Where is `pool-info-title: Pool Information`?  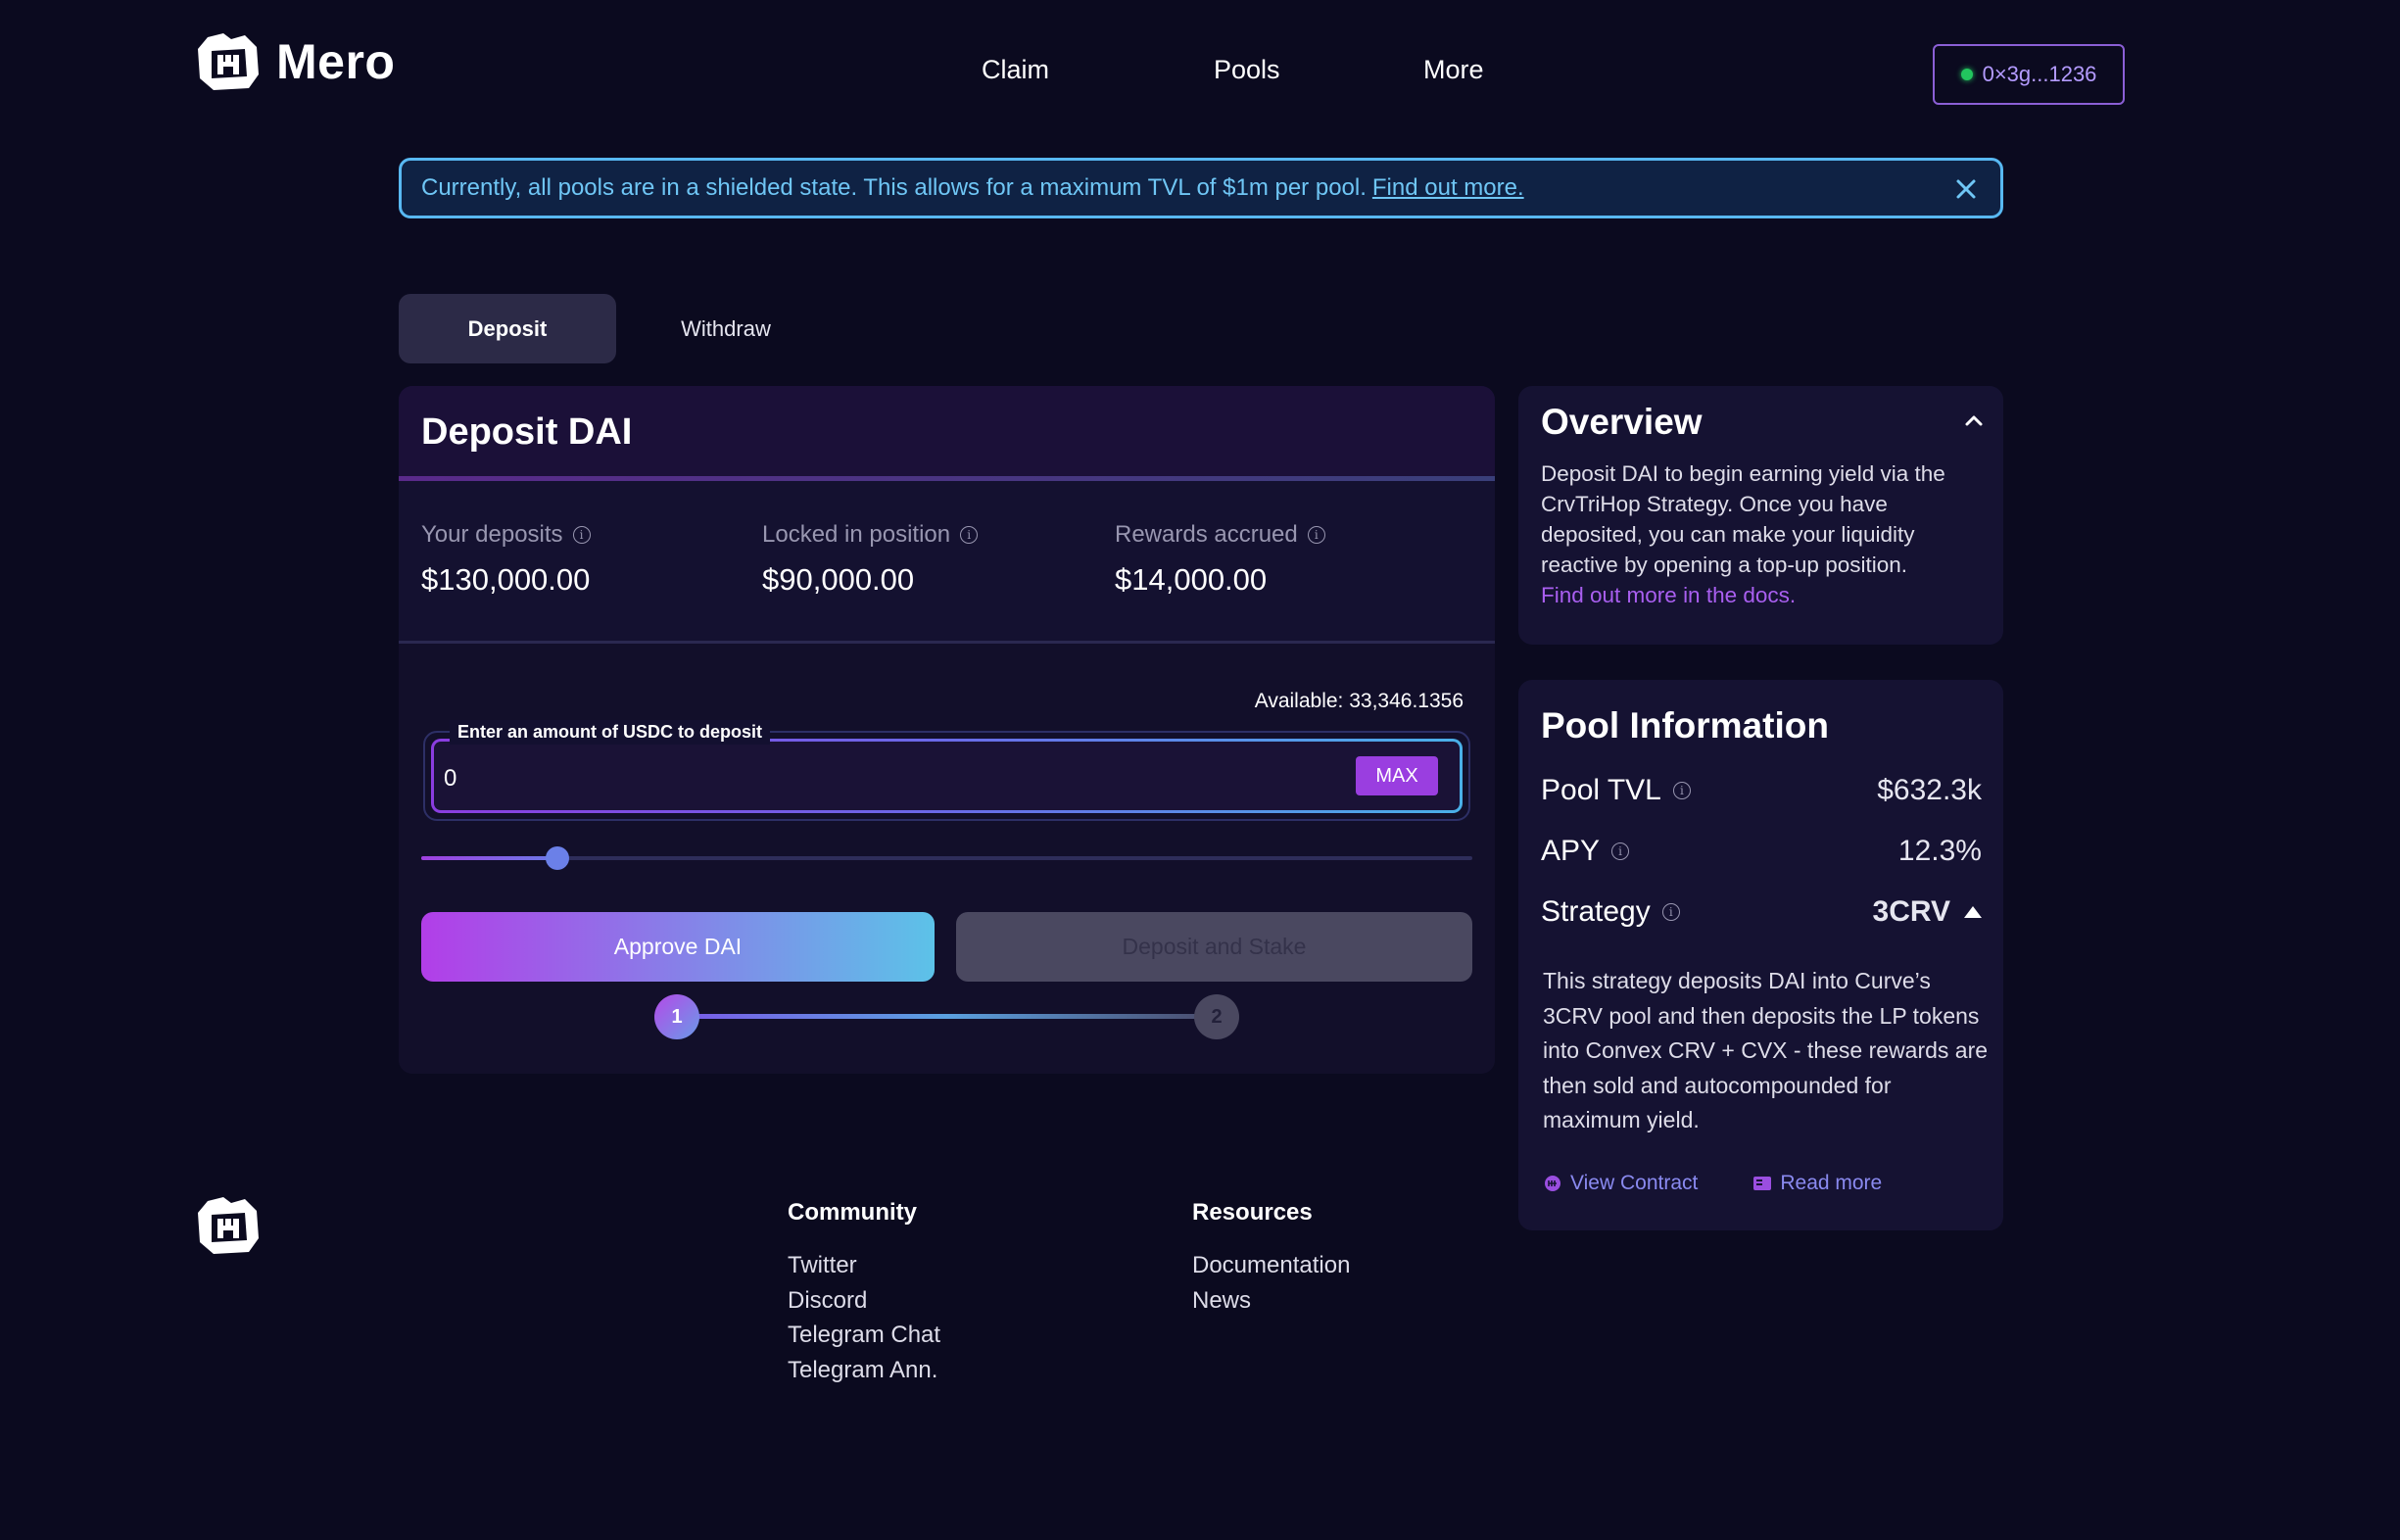
pool-info-title: Pool Information is located at coordinates (1685, 726).